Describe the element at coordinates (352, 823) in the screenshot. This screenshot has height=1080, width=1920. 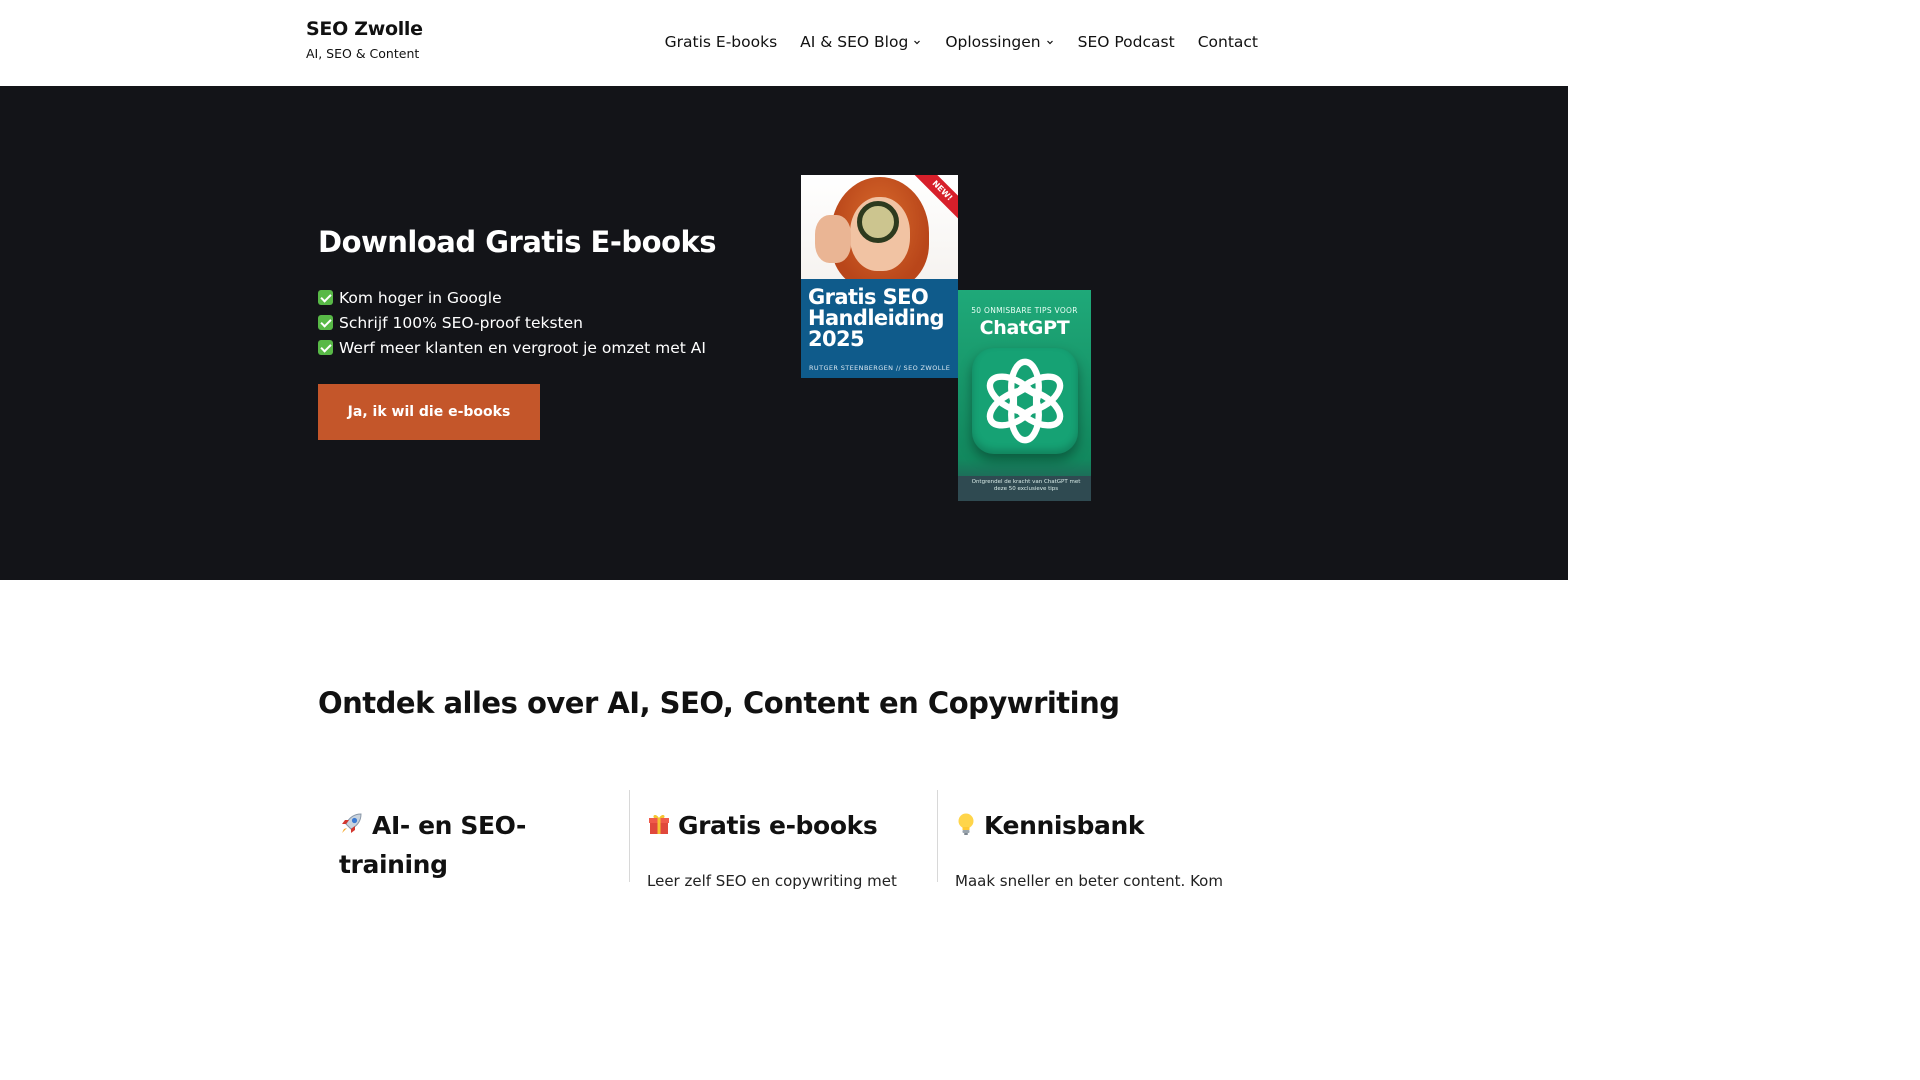
I see `rocket-icon` at that location.